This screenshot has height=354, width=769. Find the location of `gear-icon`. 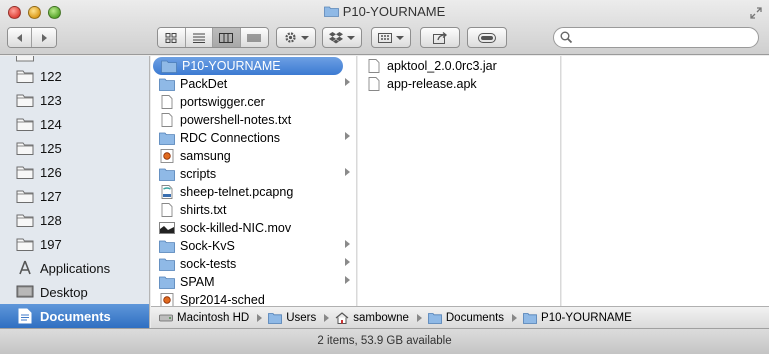

gear-icon is located at coordinates (290, 37).